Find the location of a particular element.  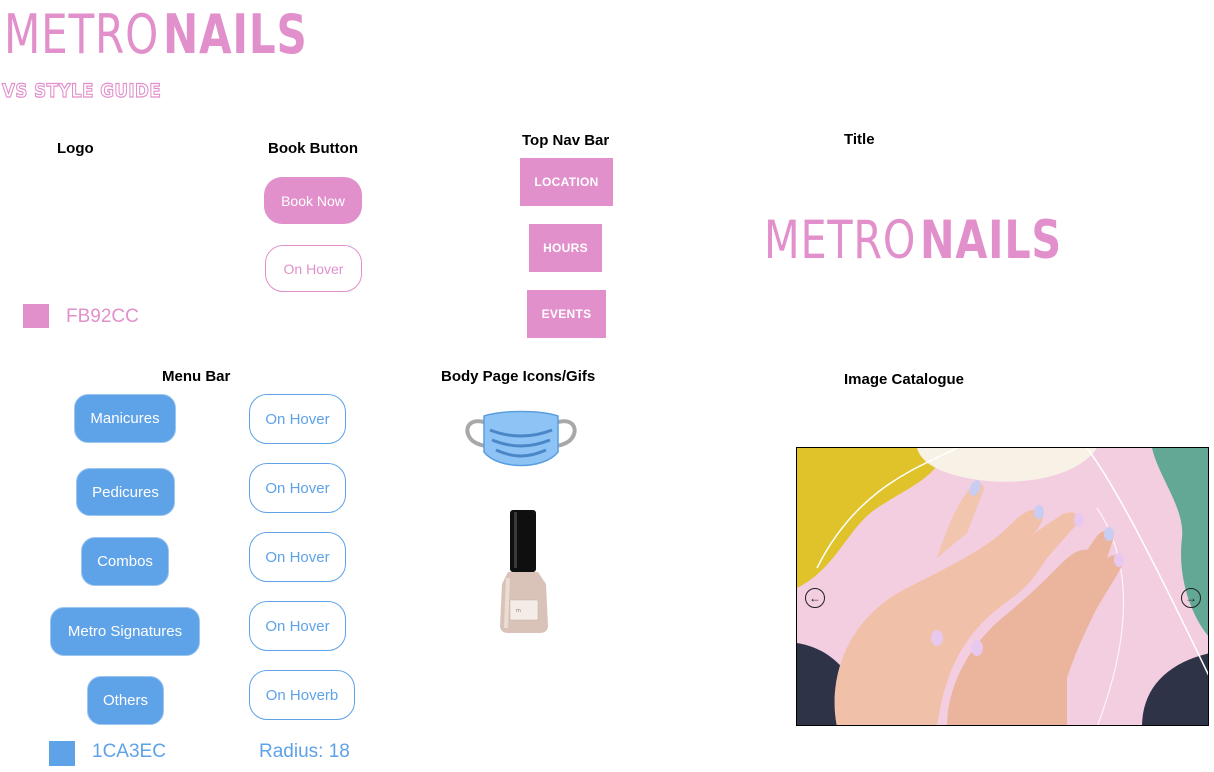

face-mask-icon is located at coordinates (521, 442).